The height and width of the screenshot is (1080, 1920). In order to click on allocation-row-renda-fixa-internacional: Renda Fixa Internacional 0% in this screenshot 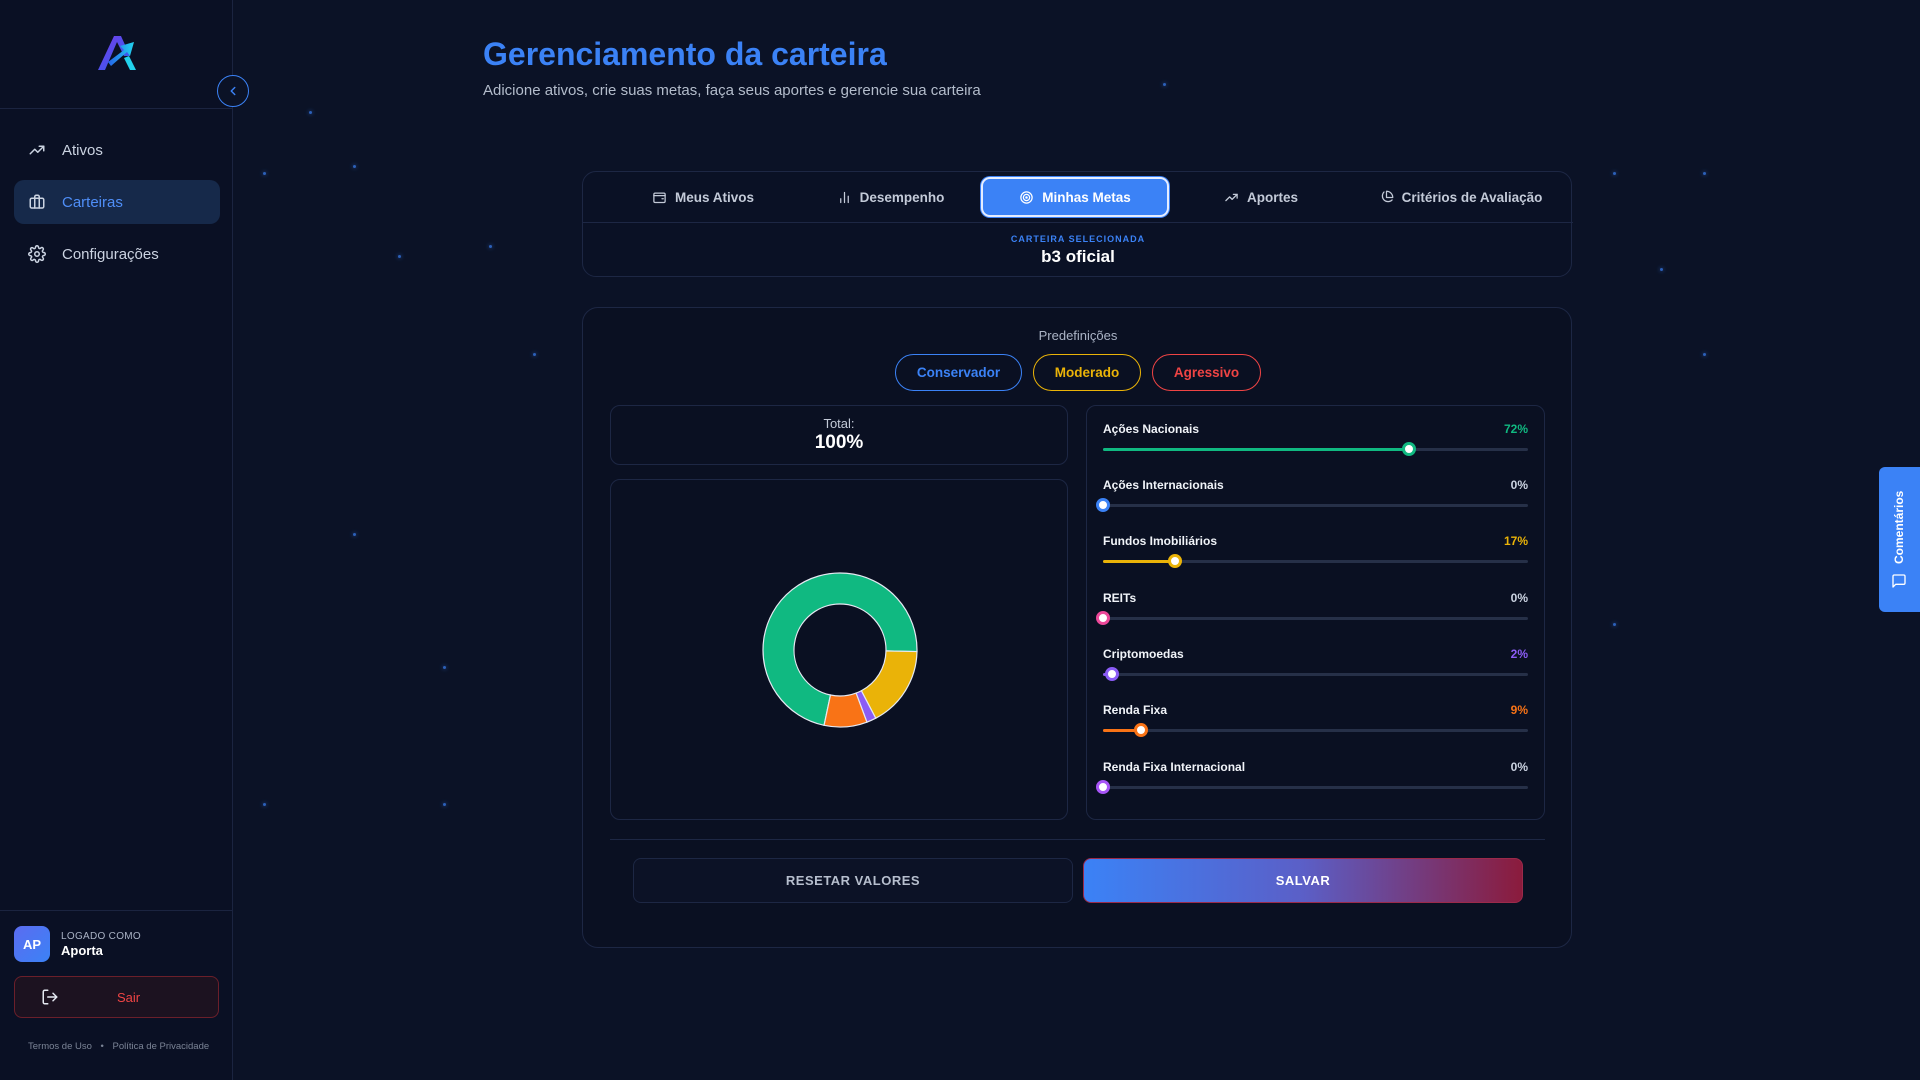, I will do `click(1312, 785)`.